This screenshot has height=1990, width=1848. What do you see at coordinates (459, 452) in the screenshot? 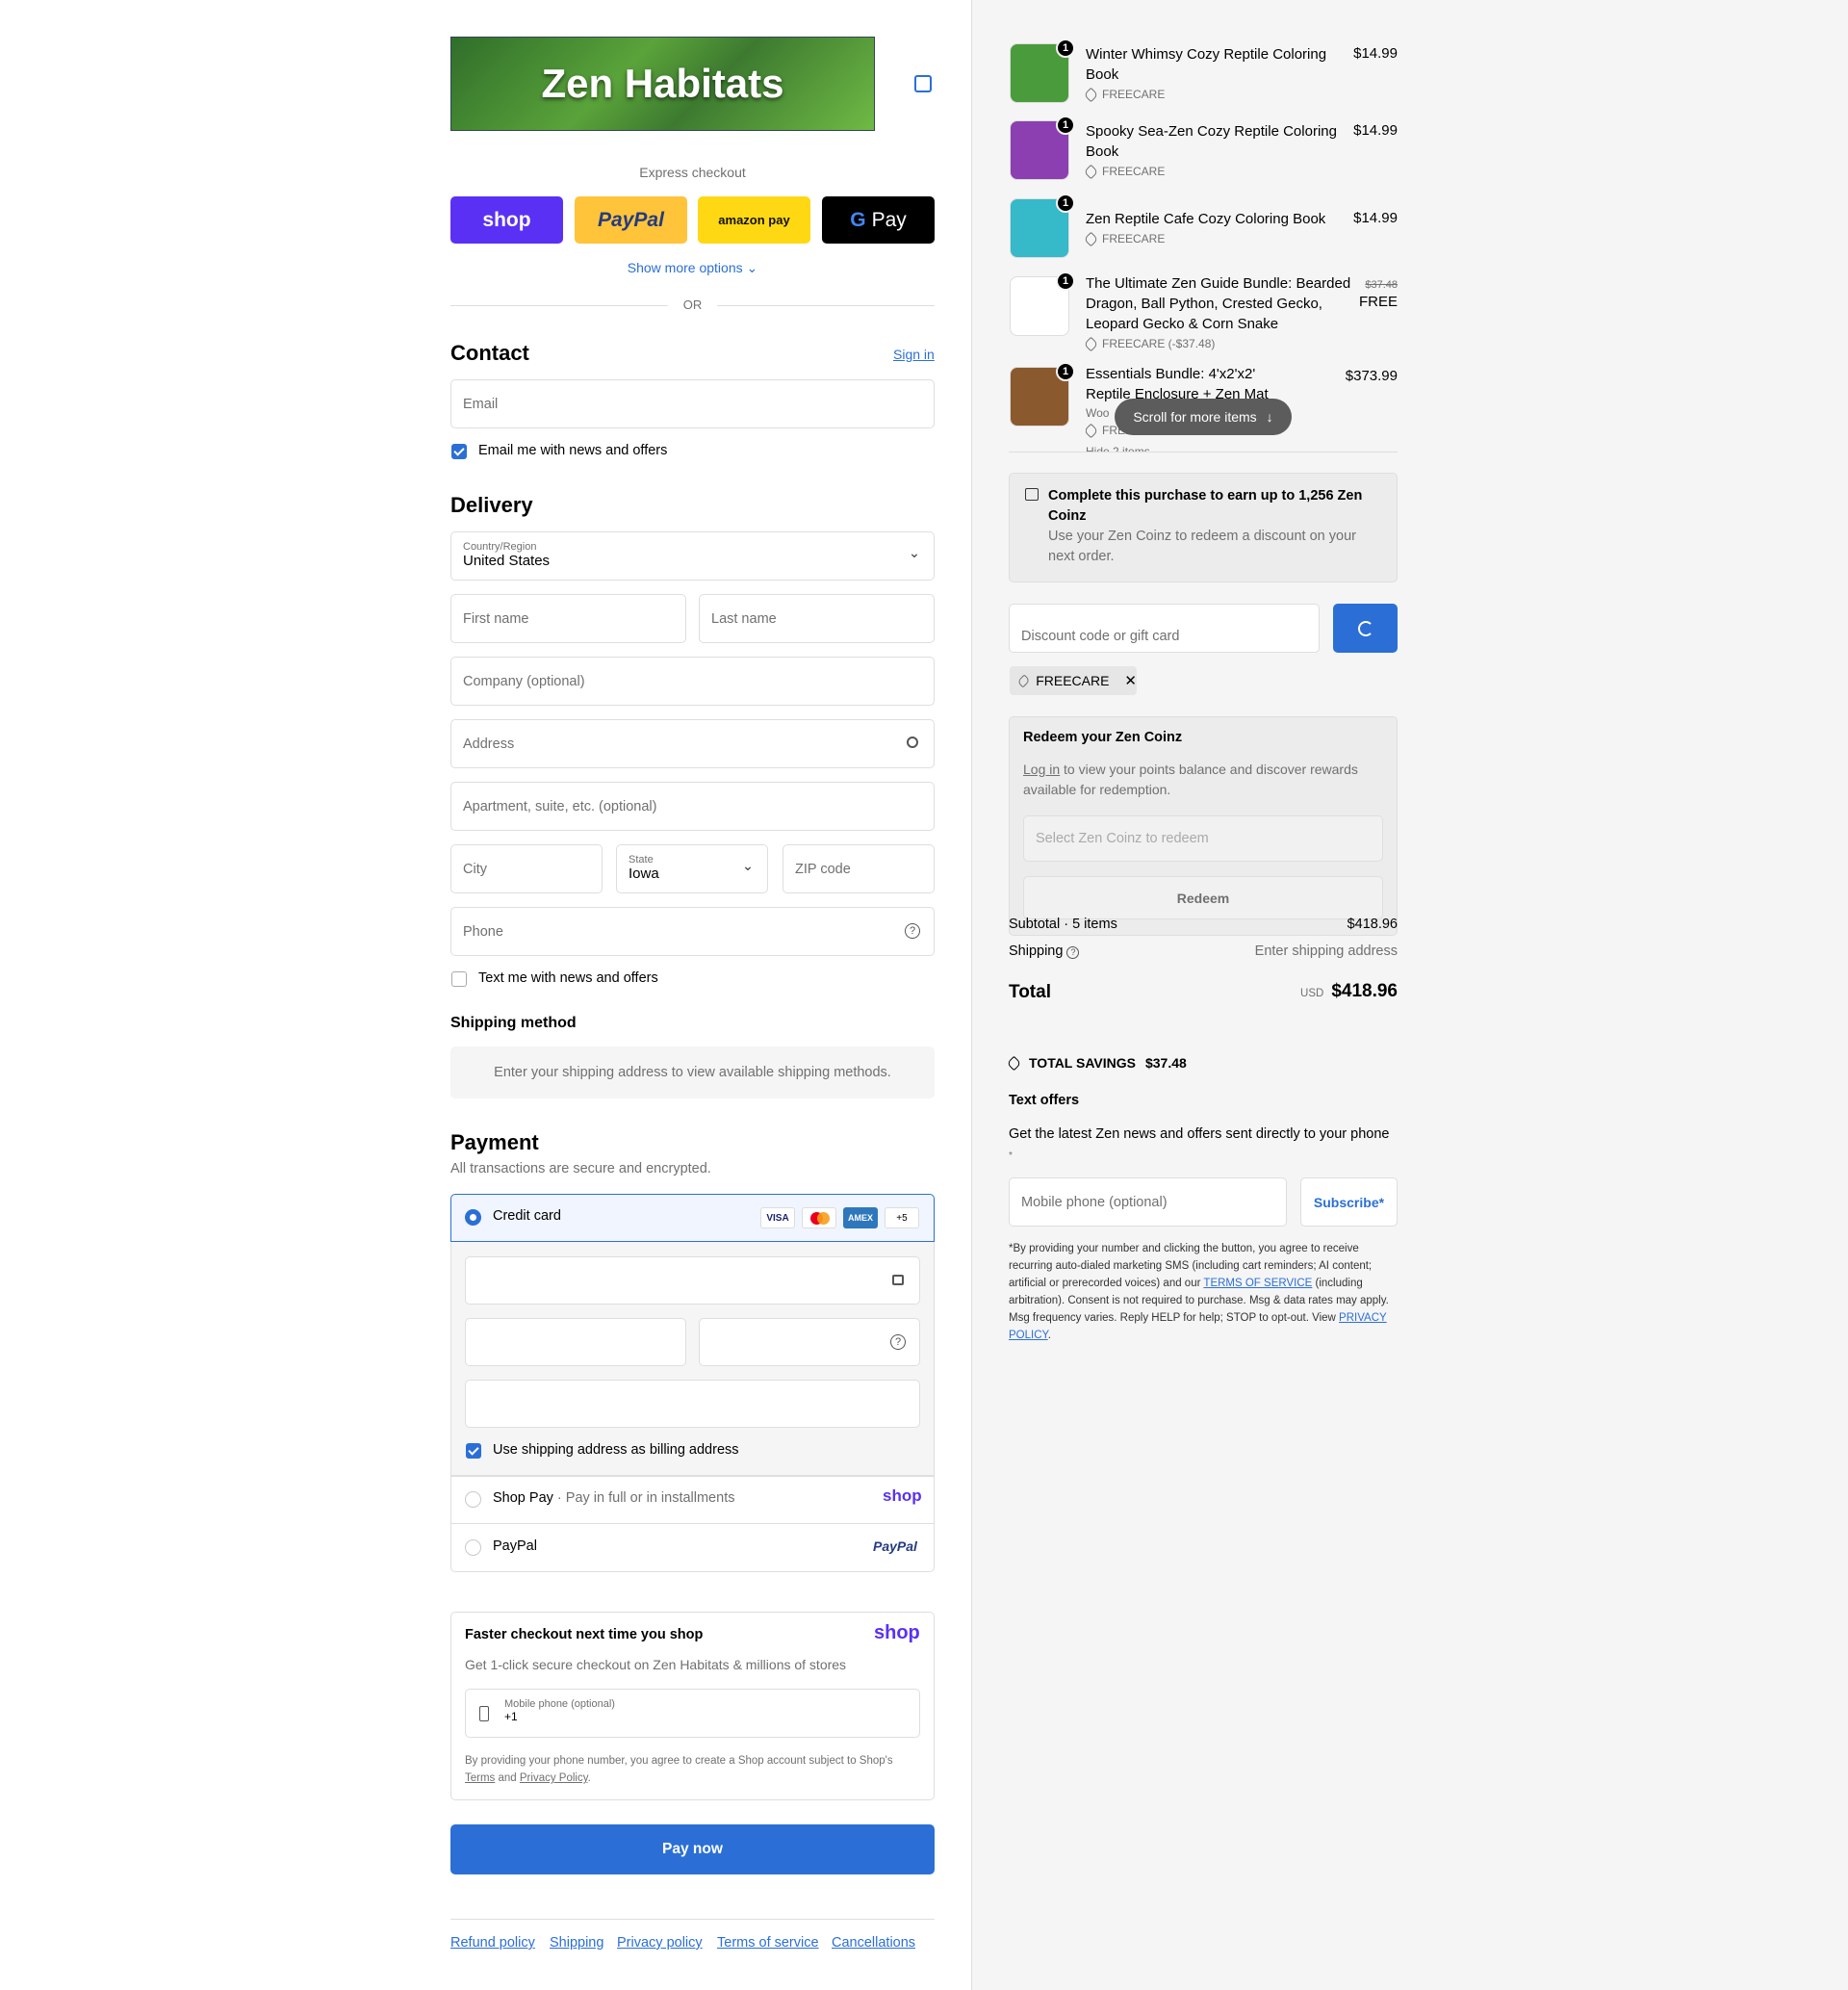
I see `email-news-checkbox` at bounding box center [459, 452].